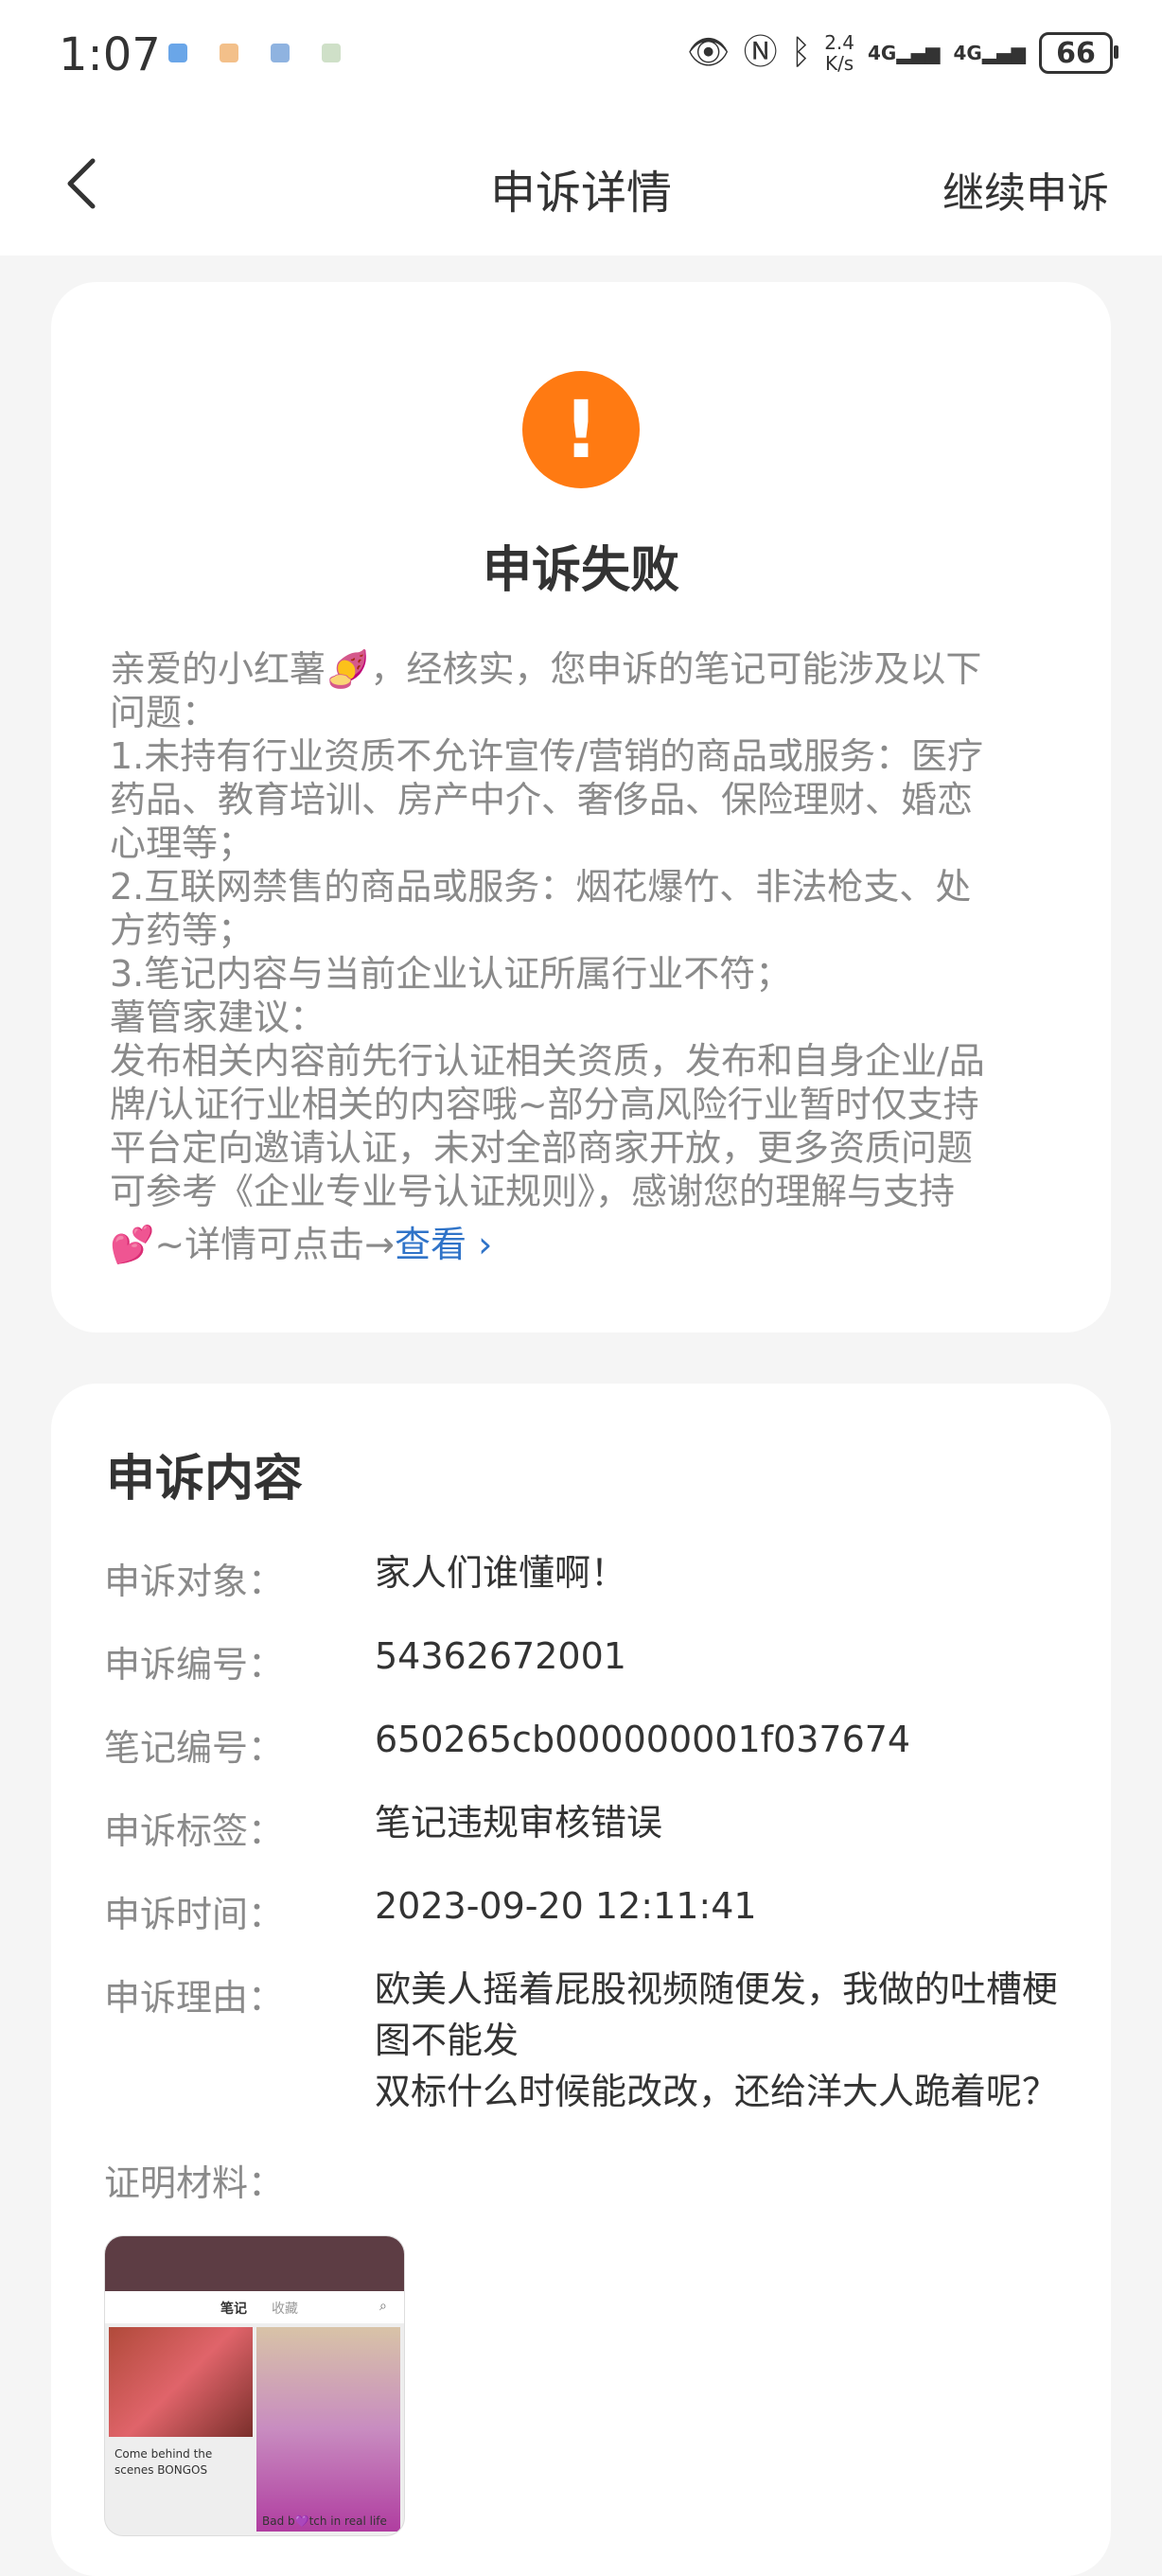 The height and width of the screenshot is (2576, 1162). Describe the element at coordinates (194, 1831) in the screenshot. I see `field-label: 申诉标签：` at that location.